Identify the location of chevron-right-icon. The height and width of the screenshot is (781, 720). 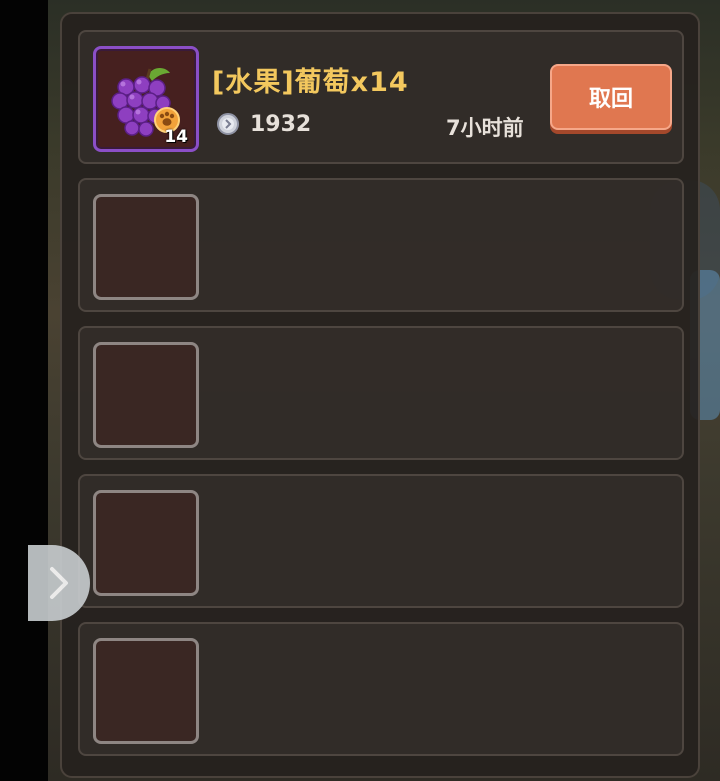
(59, 583).